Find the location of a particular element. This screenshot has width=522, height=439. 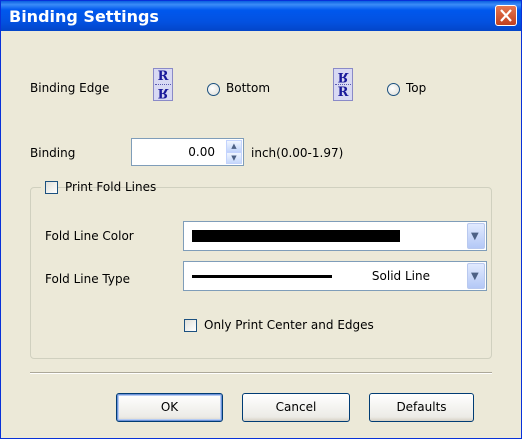

spinner-buttons: ▲ ▼ is located at coordinates (234, 152).